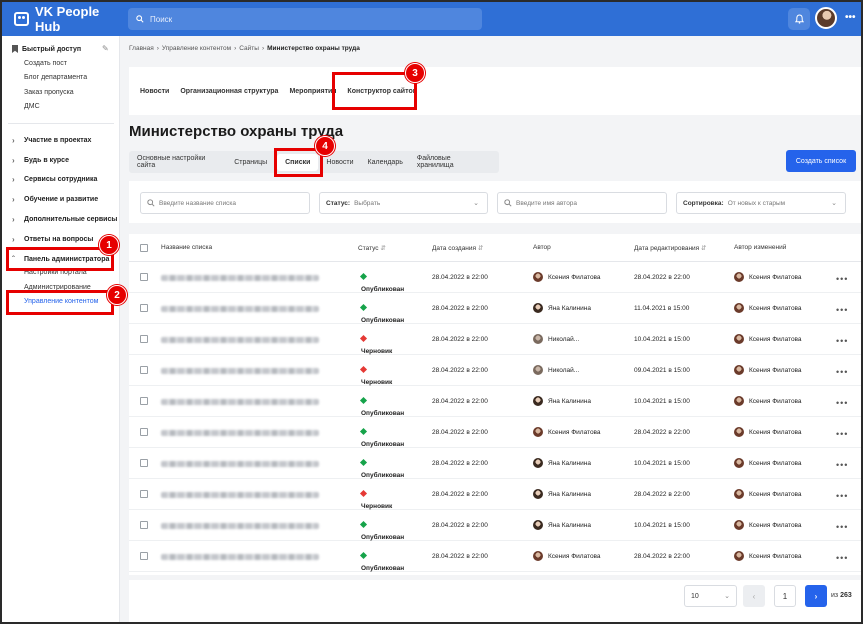  I want to click on status-filter: Статус: Выбрать ⌄, so click(403, 203).